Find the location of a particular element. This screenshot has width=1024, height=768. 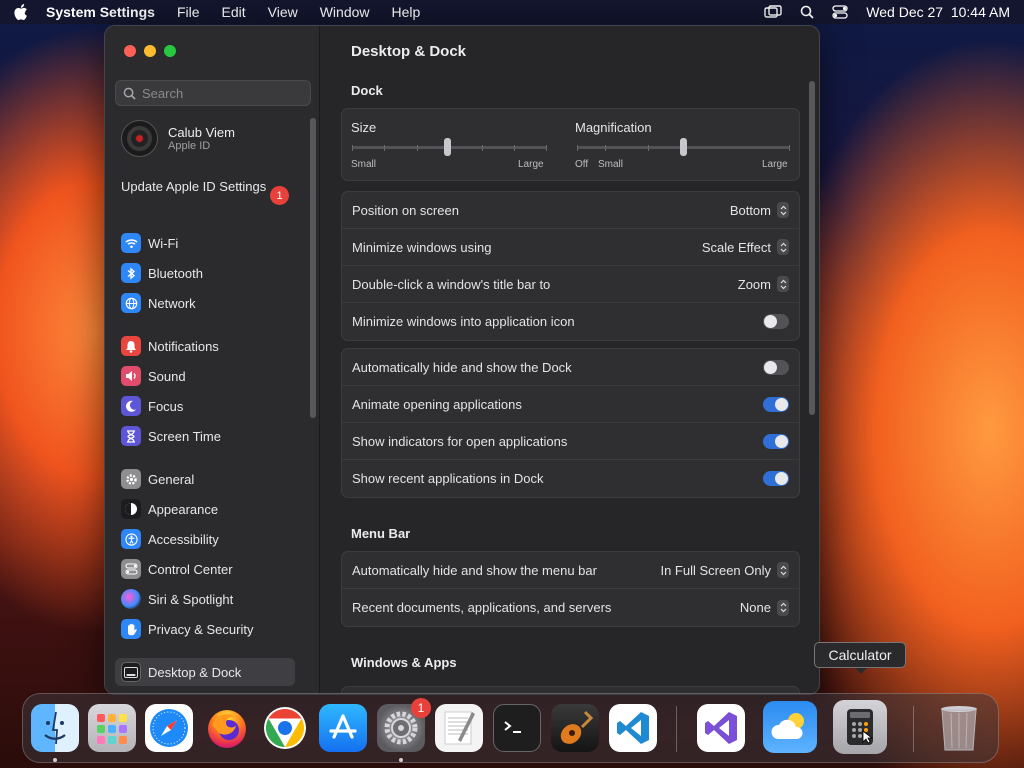

recent-apps-row: Show recent applications in Dock is located at coordinates (570, 478).